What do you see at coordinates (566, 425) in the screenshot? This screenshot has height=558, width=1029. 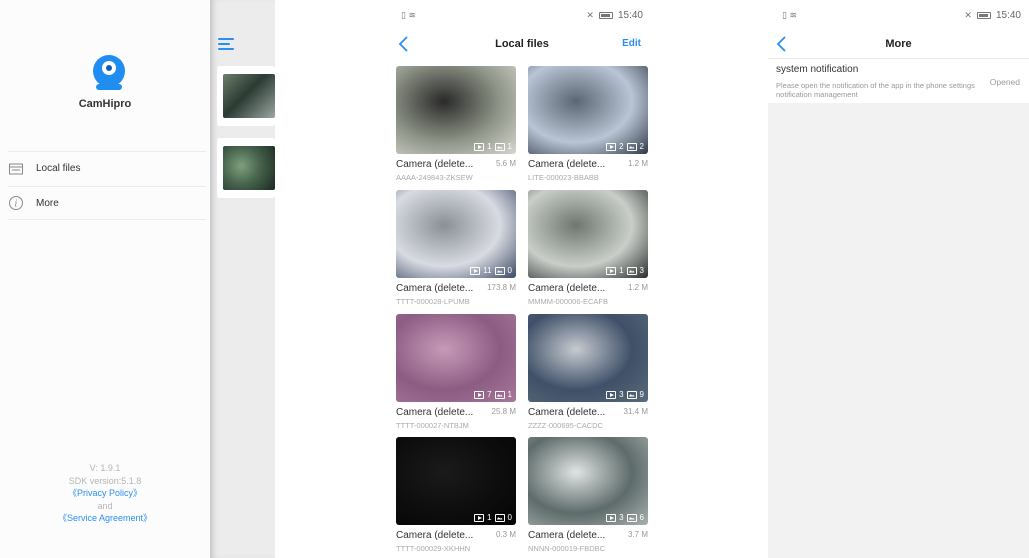 I see `device-id: ZZZZ-000695-CACDC` at bounding box center [566, 425].